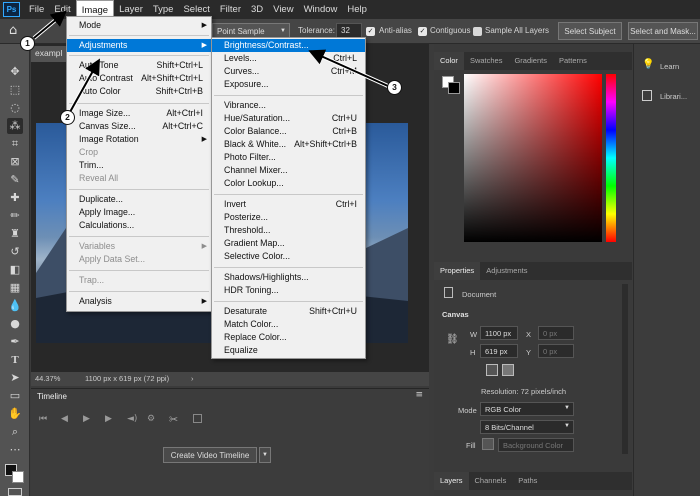 This screenshot has height=496, width=700. Describe the element at coordinates (15, 450) in the screenshot. I see `more-tools-icon: ⋯` at that location.